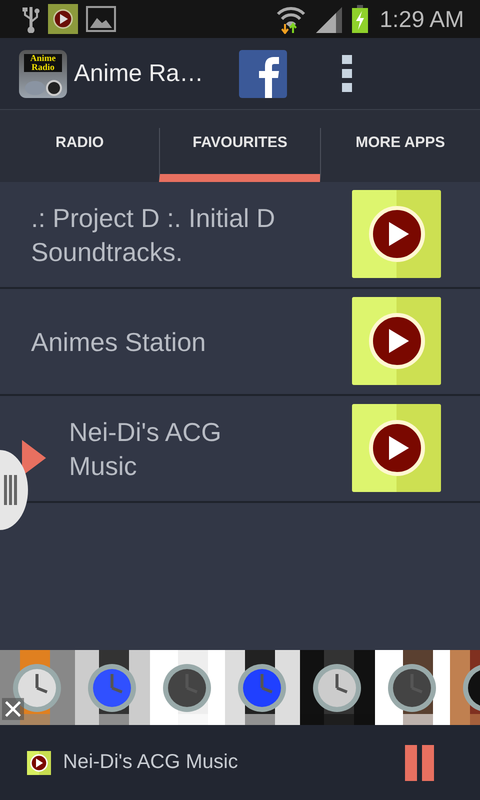 The width and height of the screenshot is (480, 800). I want to click on tab: MORE APPS, so click(400, 155).